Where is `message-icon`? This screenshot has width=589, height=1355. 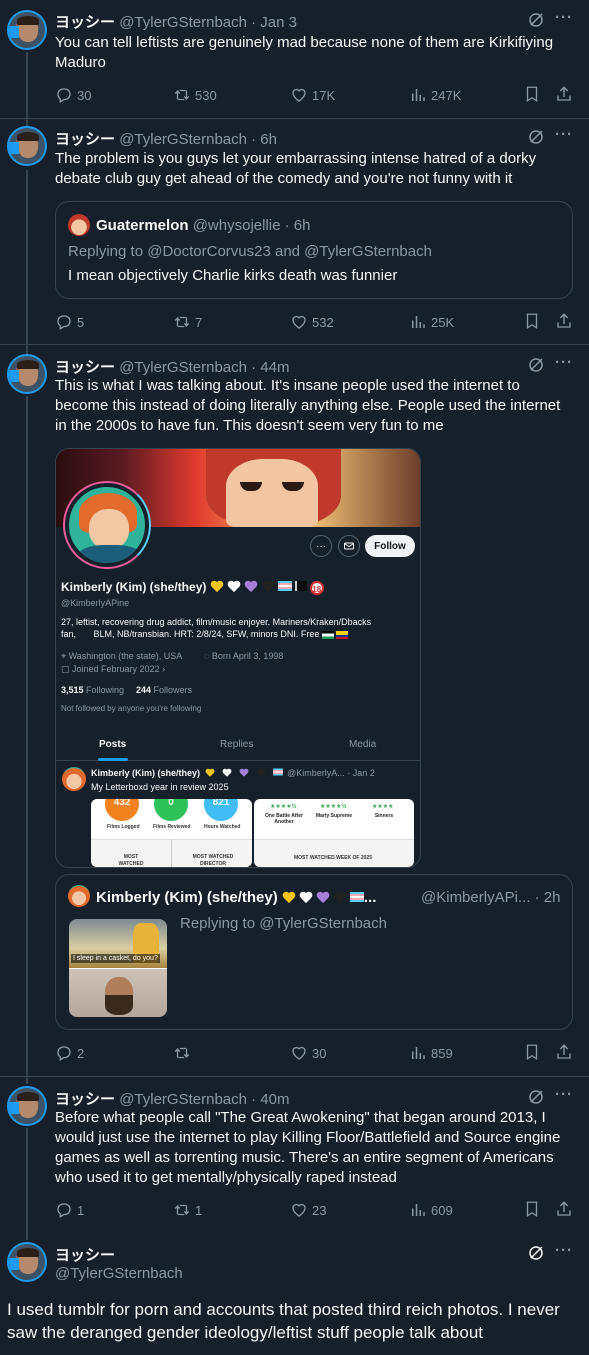 message-icon is located at coordinates (349, 546).